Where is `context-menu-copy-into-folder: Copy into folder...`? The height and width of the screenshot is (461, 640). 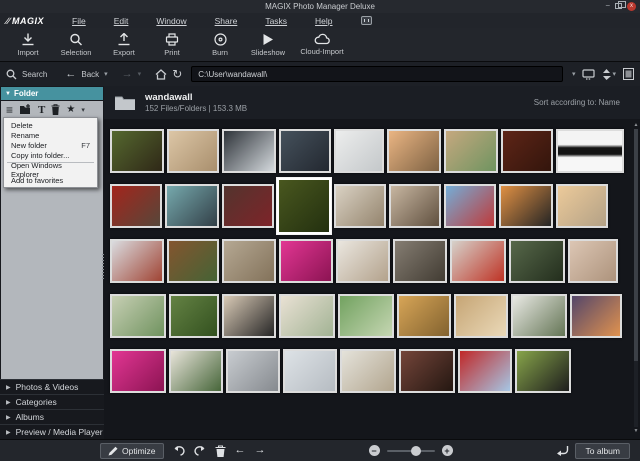
context-menu-copy-into-folder: Copy into folder... is located at coordinates (50, 155).